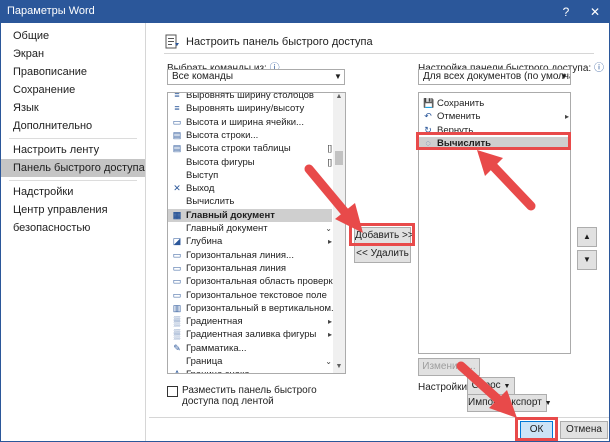 This screenshot has height=442, width=610. What do you see at coordinates (73, 168) in the screenshot?
I see `sidebar-item-quick-access: Панель быстрого доступа` at bounding box center [73, 168].